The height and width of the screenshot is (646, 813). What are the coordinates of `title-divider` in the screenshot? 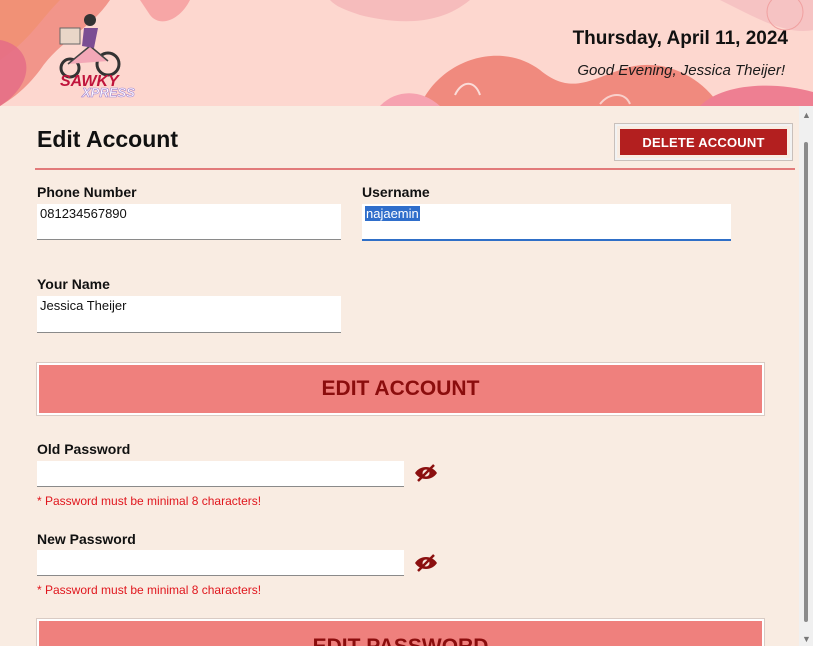 It's located at (415, 169).